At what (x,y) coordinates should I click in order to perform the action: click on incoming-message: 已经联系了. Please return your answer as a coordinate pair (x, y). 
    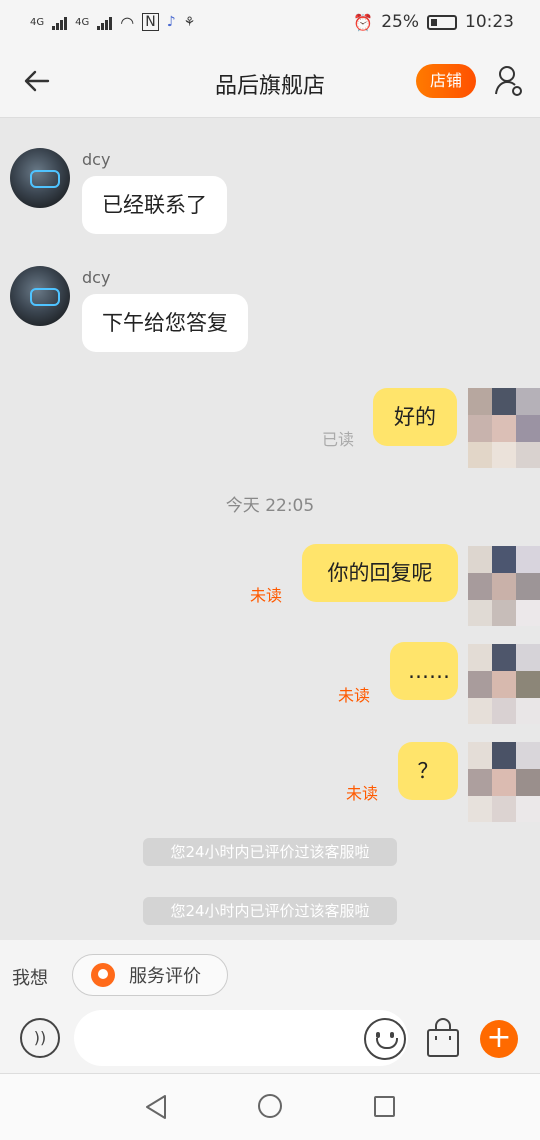
    Looking at the image, I should click on (154, 205).